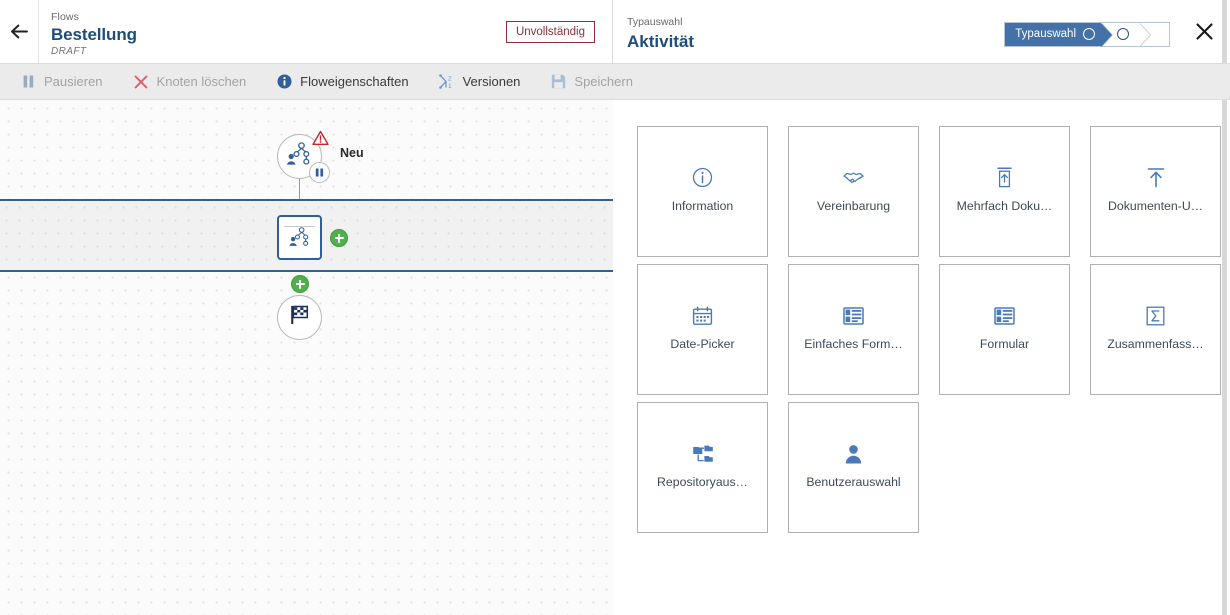 The height and width of the screenshot is (615, 1230). Describe the element at coordinates (853, 481) in the screenshot. I see `card-label: Benutzerauswahl` at that location.